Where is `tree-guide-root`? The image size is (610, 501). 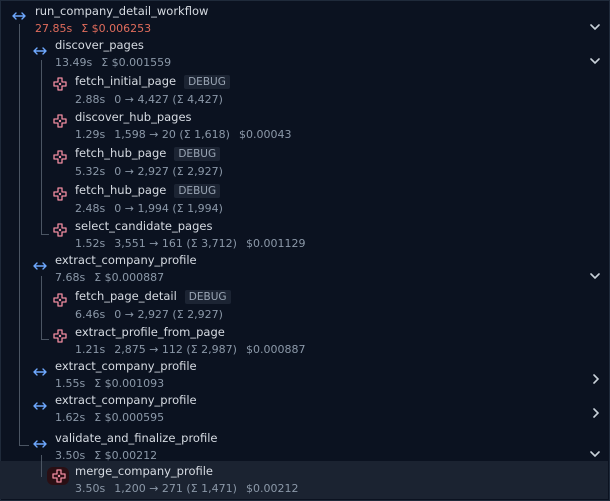 tree-guide-root is located at coordinates (19, 235).